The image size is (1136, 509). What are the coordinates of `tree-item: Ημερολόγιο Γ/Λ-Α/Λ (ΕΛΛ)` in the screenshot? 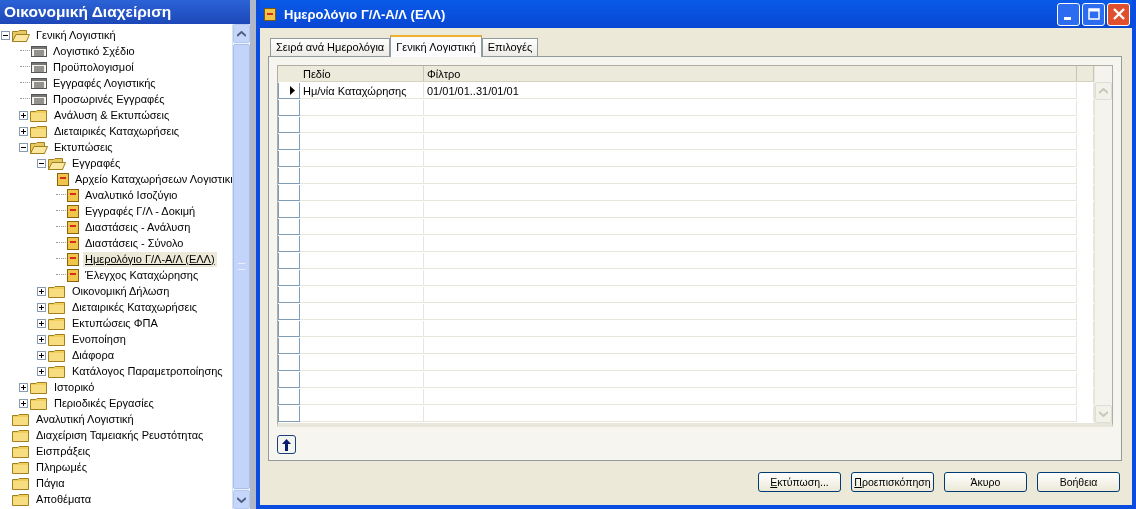 It's located at (150, 259).